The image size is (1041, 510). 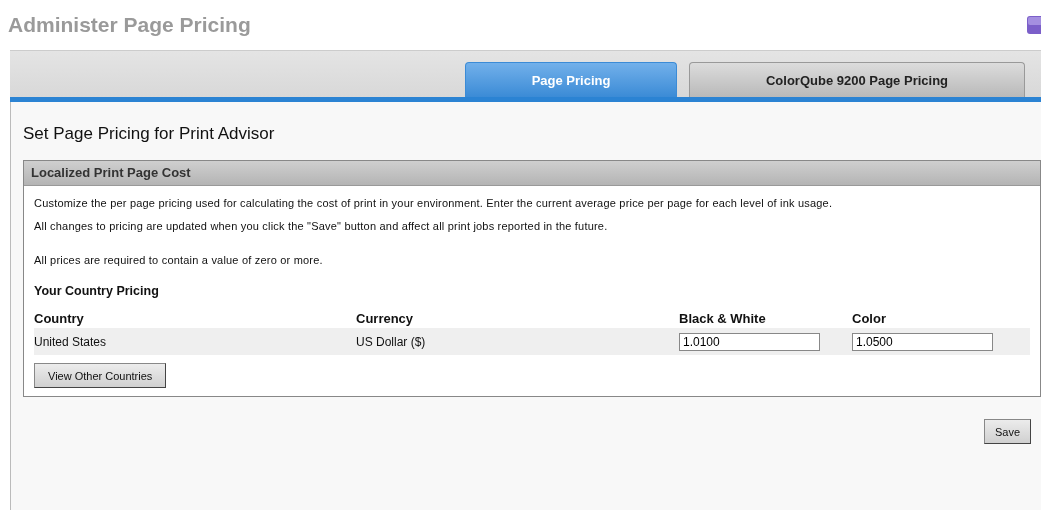 I want to click on requirement-text: All prices are required to contain a value of zero or more., so click(x=179, y=260).